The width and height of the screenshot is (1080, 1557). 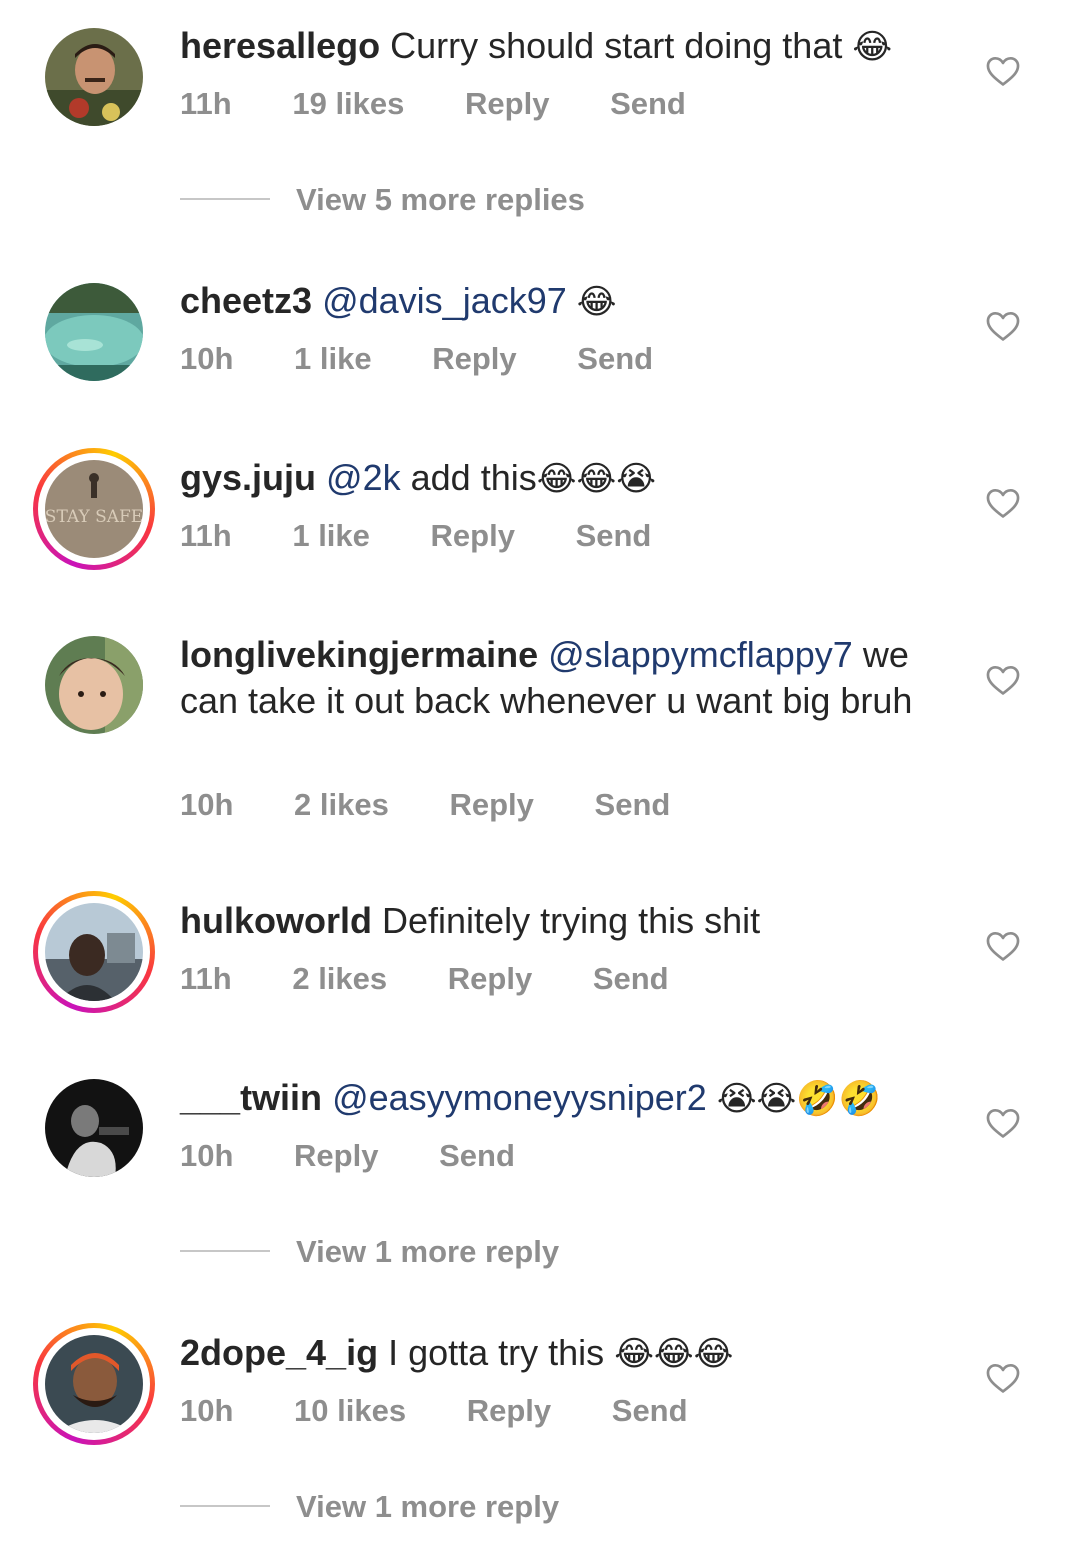 What do you see at coordinates (359, 654) in the screenshot?
I see `comment-username: longlivekingjermaine` at bounding box center [359, 654].